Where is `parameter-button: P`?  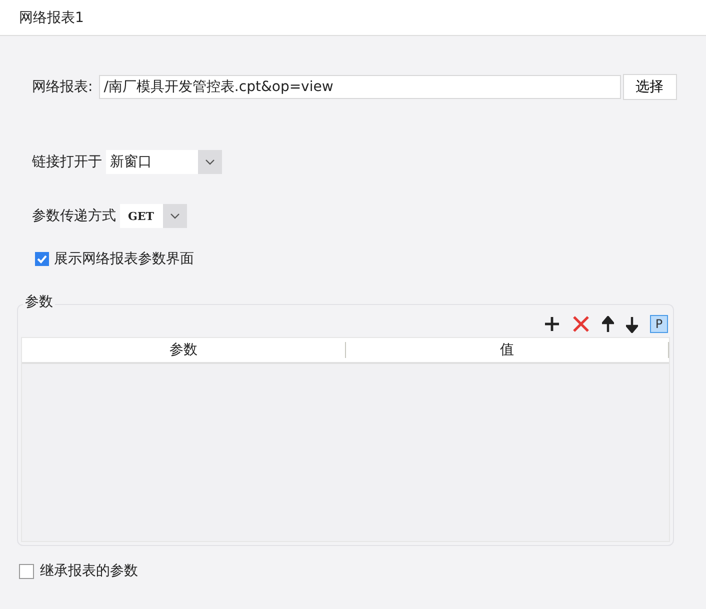 parameter-button: P is located at coordinates (659, 324).